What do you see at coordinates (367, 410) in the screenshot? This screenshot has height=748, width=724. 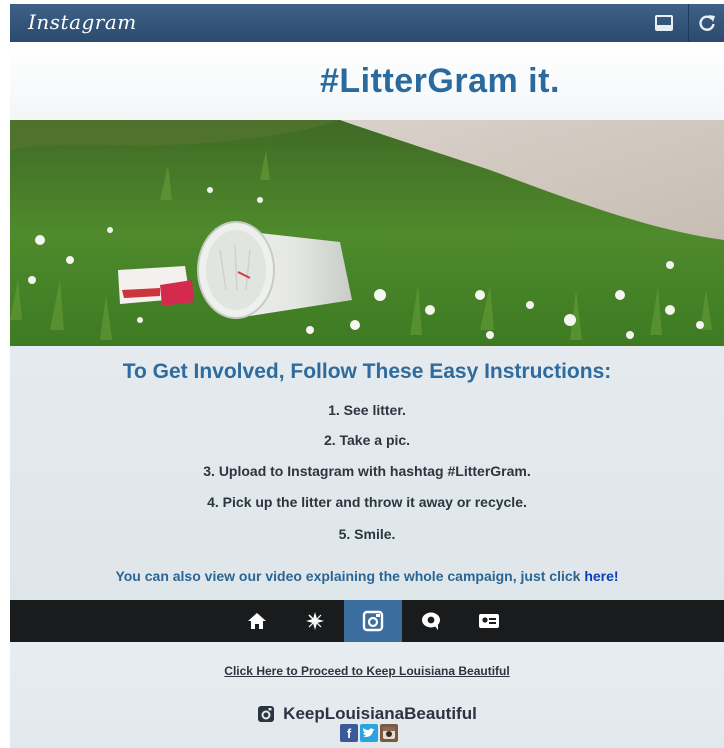 I see `instruction-step: 1. See litter.` at bounding box center [367, 410].